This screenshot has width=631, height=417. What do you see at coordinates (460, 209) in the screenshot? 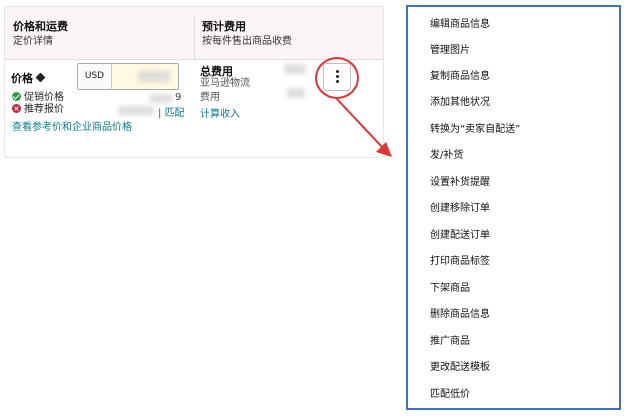
I see `menu-item-removal-order: 创建移除订单` at bounding box center [460, 209].